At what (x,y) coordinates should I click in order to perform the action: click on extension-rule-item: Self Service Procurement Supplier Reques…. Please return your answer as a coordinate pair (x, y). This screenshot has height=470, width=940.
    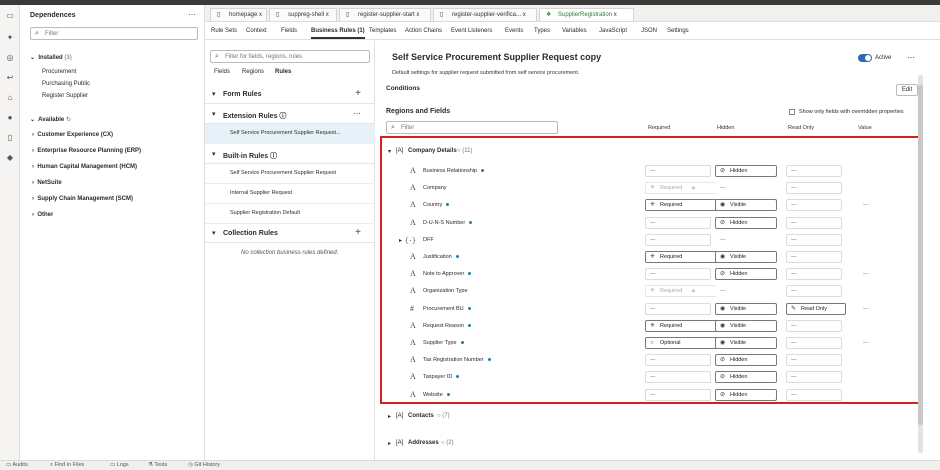
    Looking at the image, I should click on (290, 134).